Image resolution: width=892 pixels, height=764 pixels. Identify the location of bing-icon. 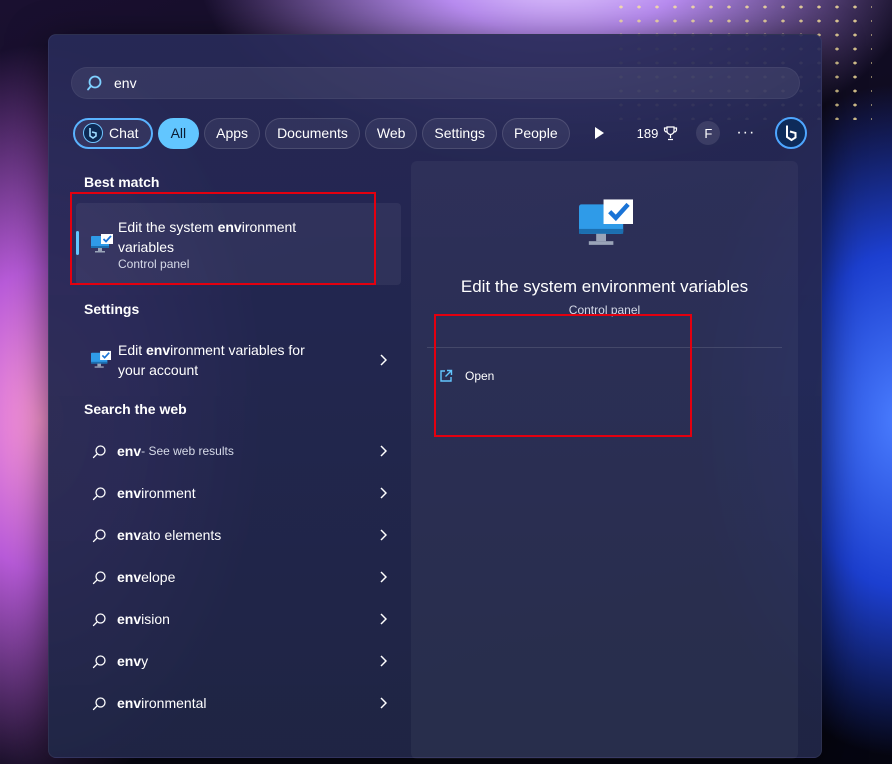
(791, 133).